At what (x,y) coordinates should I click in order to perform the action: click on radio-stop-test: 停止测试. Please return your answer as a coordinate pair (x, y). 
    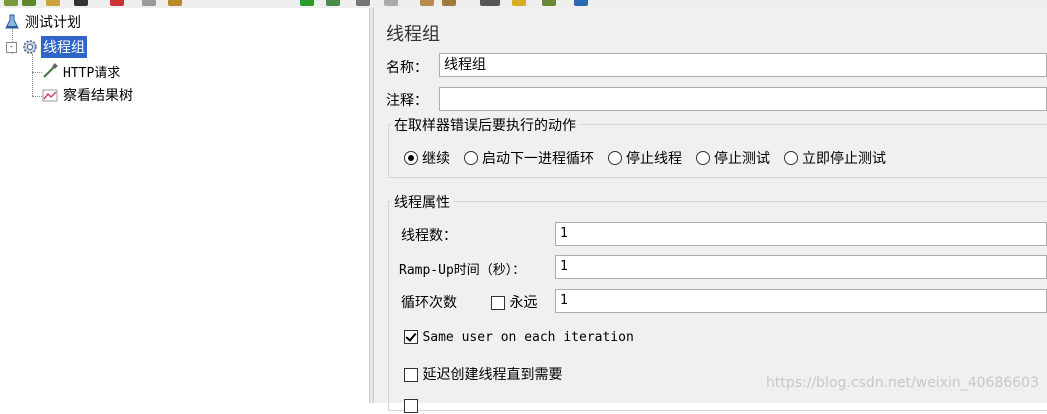
    Looking at the image, I should click on (733, 158).